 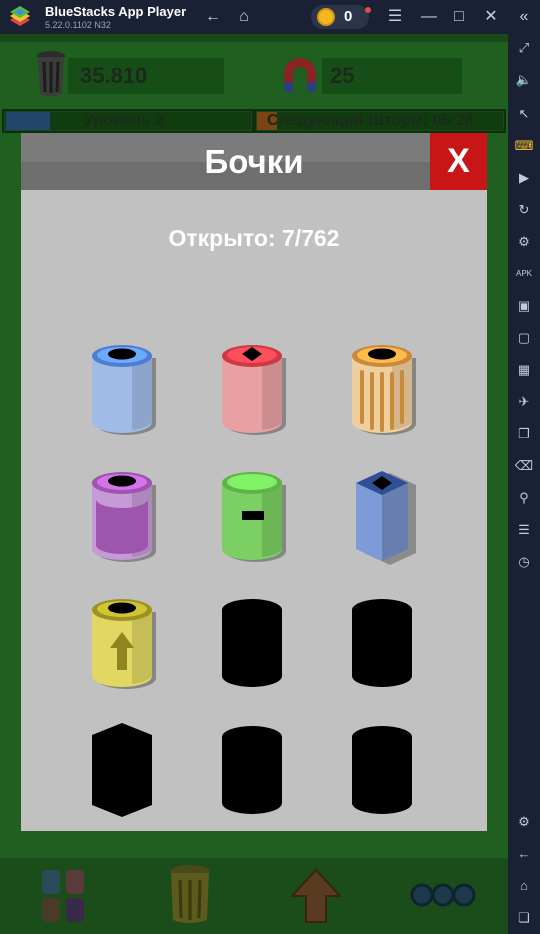 What do you see at coordinates (20, 16) in the screenshot?
I see `bluestacks-logo-icon` at bounding box center [20, 16].